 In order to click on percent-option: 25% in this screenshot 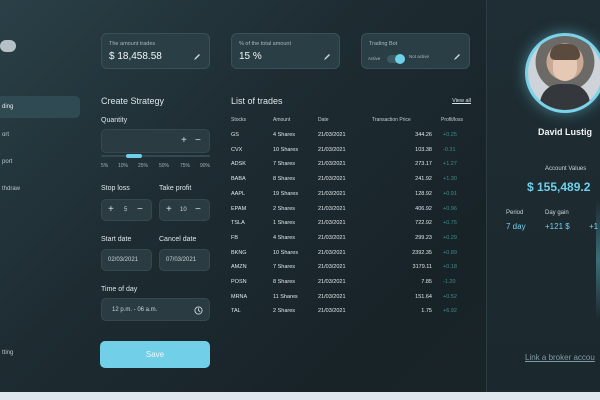, I will do `click(143, 166)`.